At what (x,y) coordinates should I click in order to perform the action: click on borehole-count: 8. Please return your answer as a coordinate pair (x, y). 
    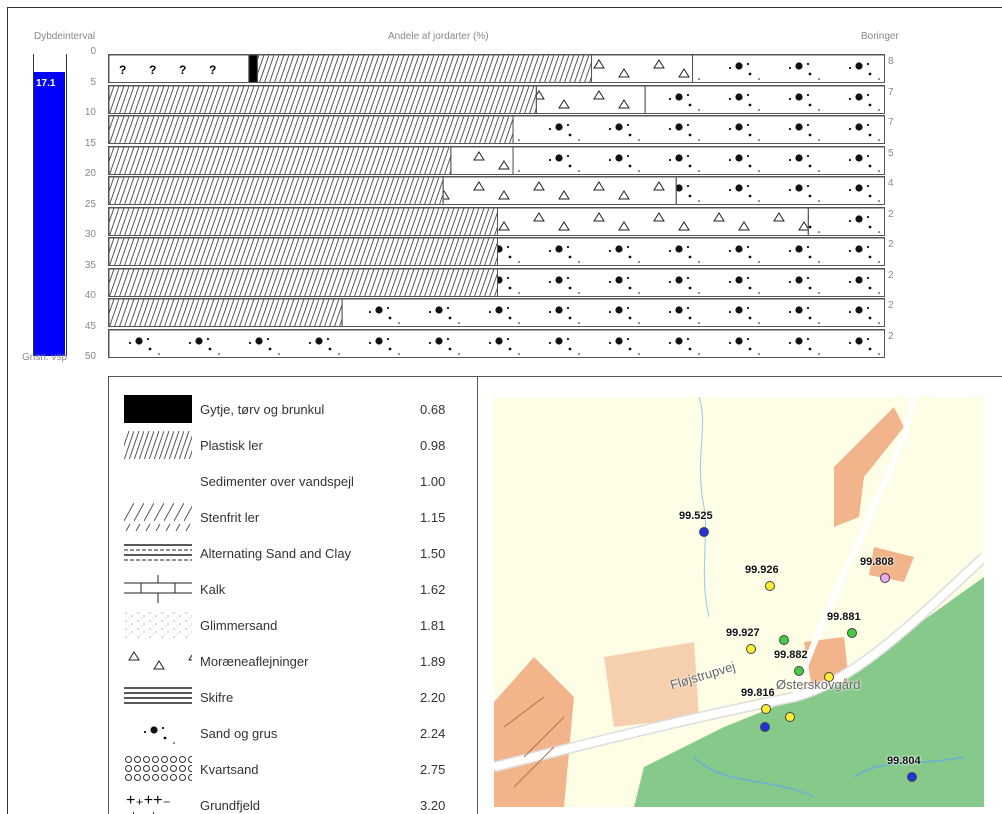
    Looking at the image, I should click on (891, 61).